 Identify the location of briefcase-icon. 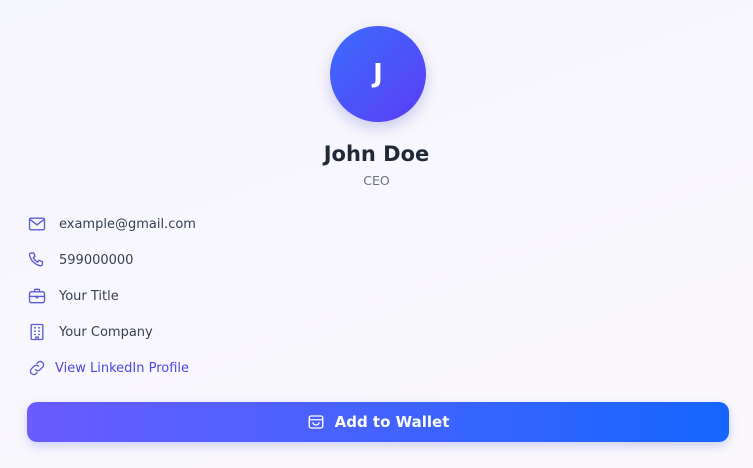
(37, 296).